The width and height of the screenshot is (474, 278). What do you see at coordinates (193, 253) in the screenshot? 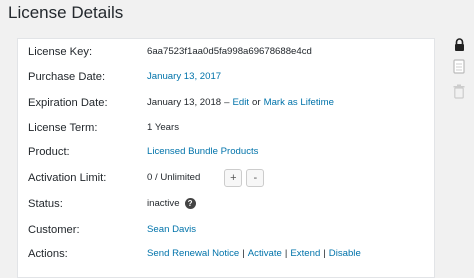
I see `send-renewal-notice-link: Send Renewal Notice` at bounding box center [193, 253].